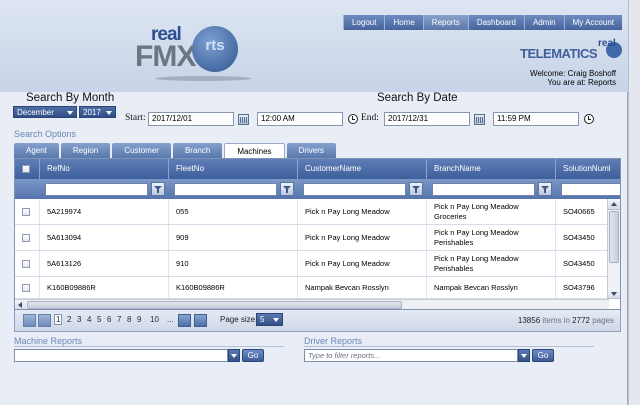 This screenshot has height=405, width=640. I want to click on window-scrollbar, so click(634, 202).